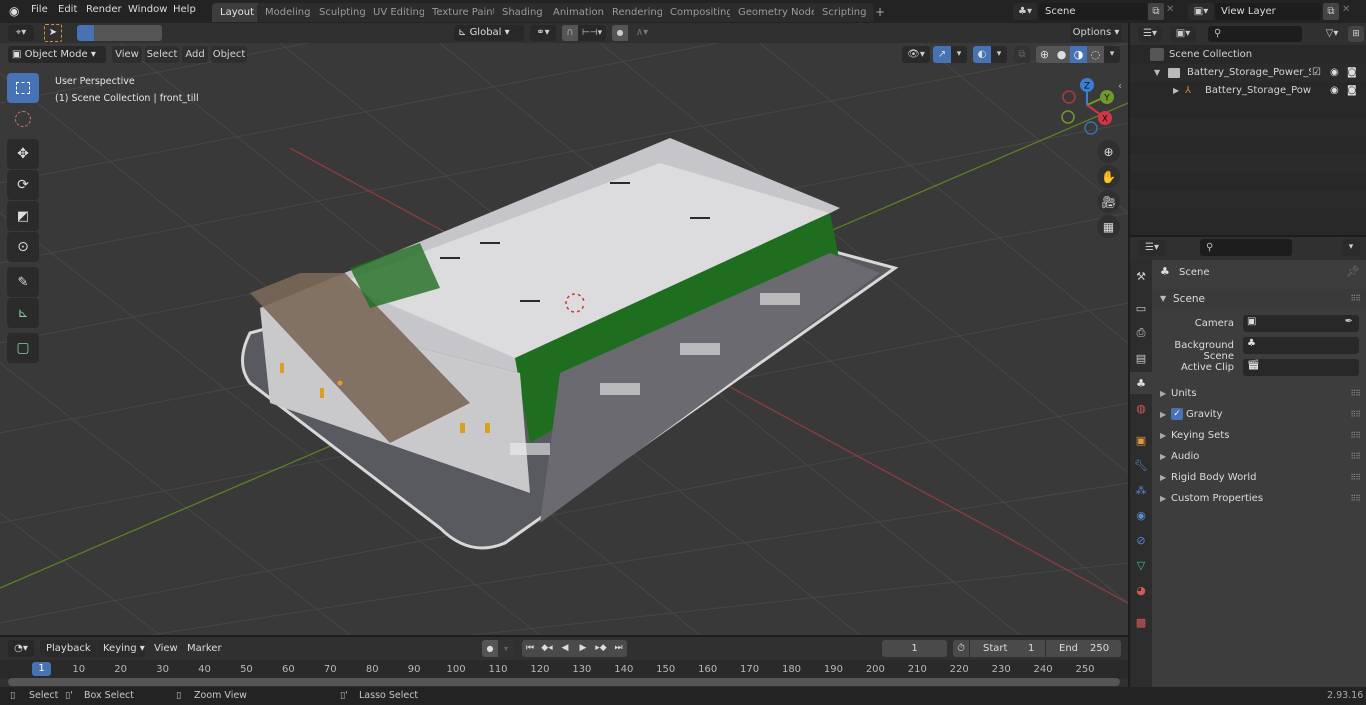 The height and width of the screenshot is (705, 1366). I want to click on snap-target-icon: ⊢⊣▾, so click(592, 33).